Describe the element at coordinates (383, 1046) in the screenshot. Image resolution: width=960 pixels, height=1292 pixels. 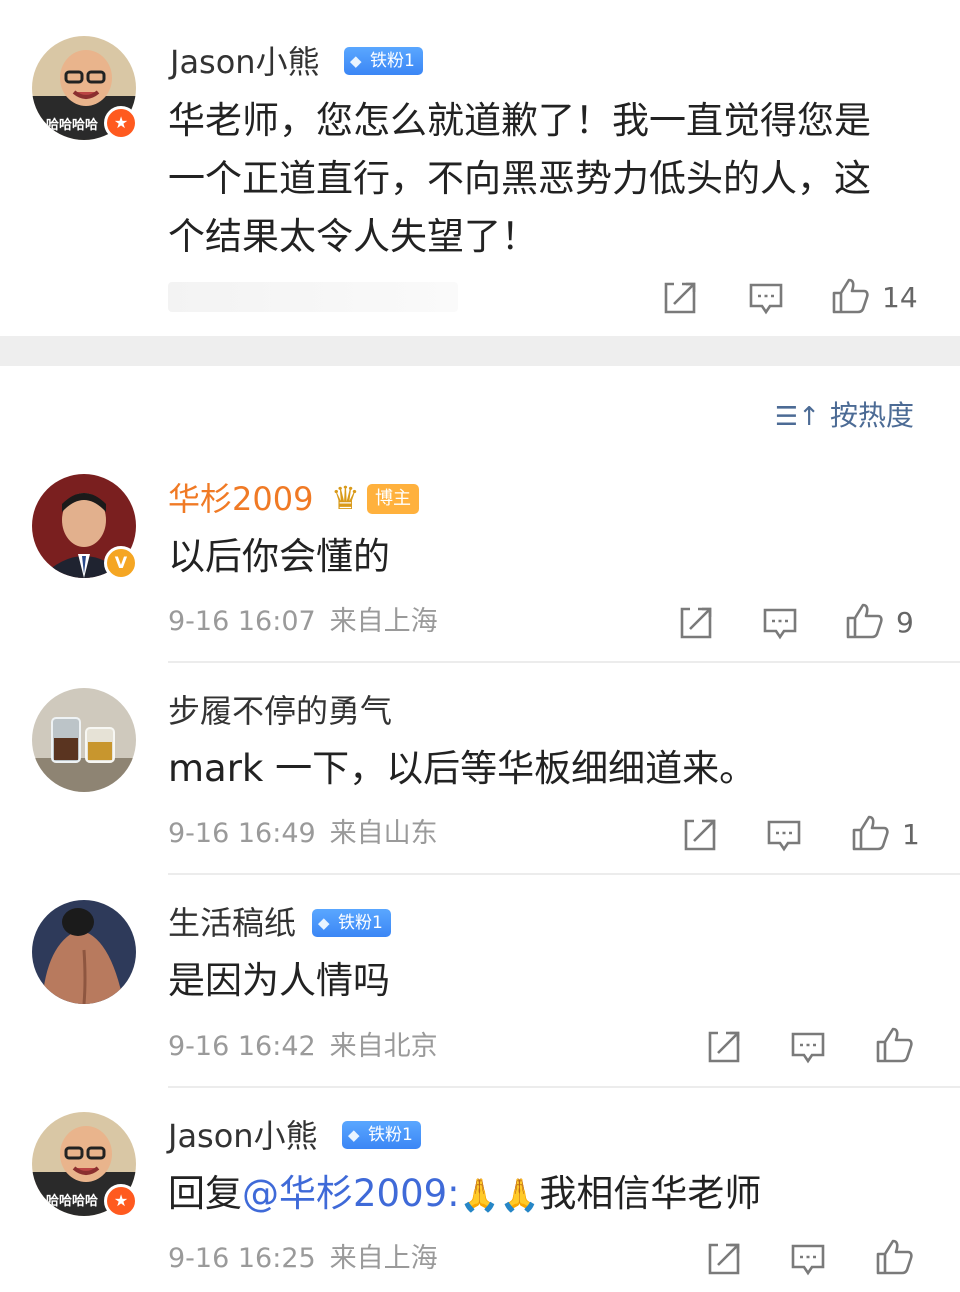
I see `comment-location: 来自北京` at that location.